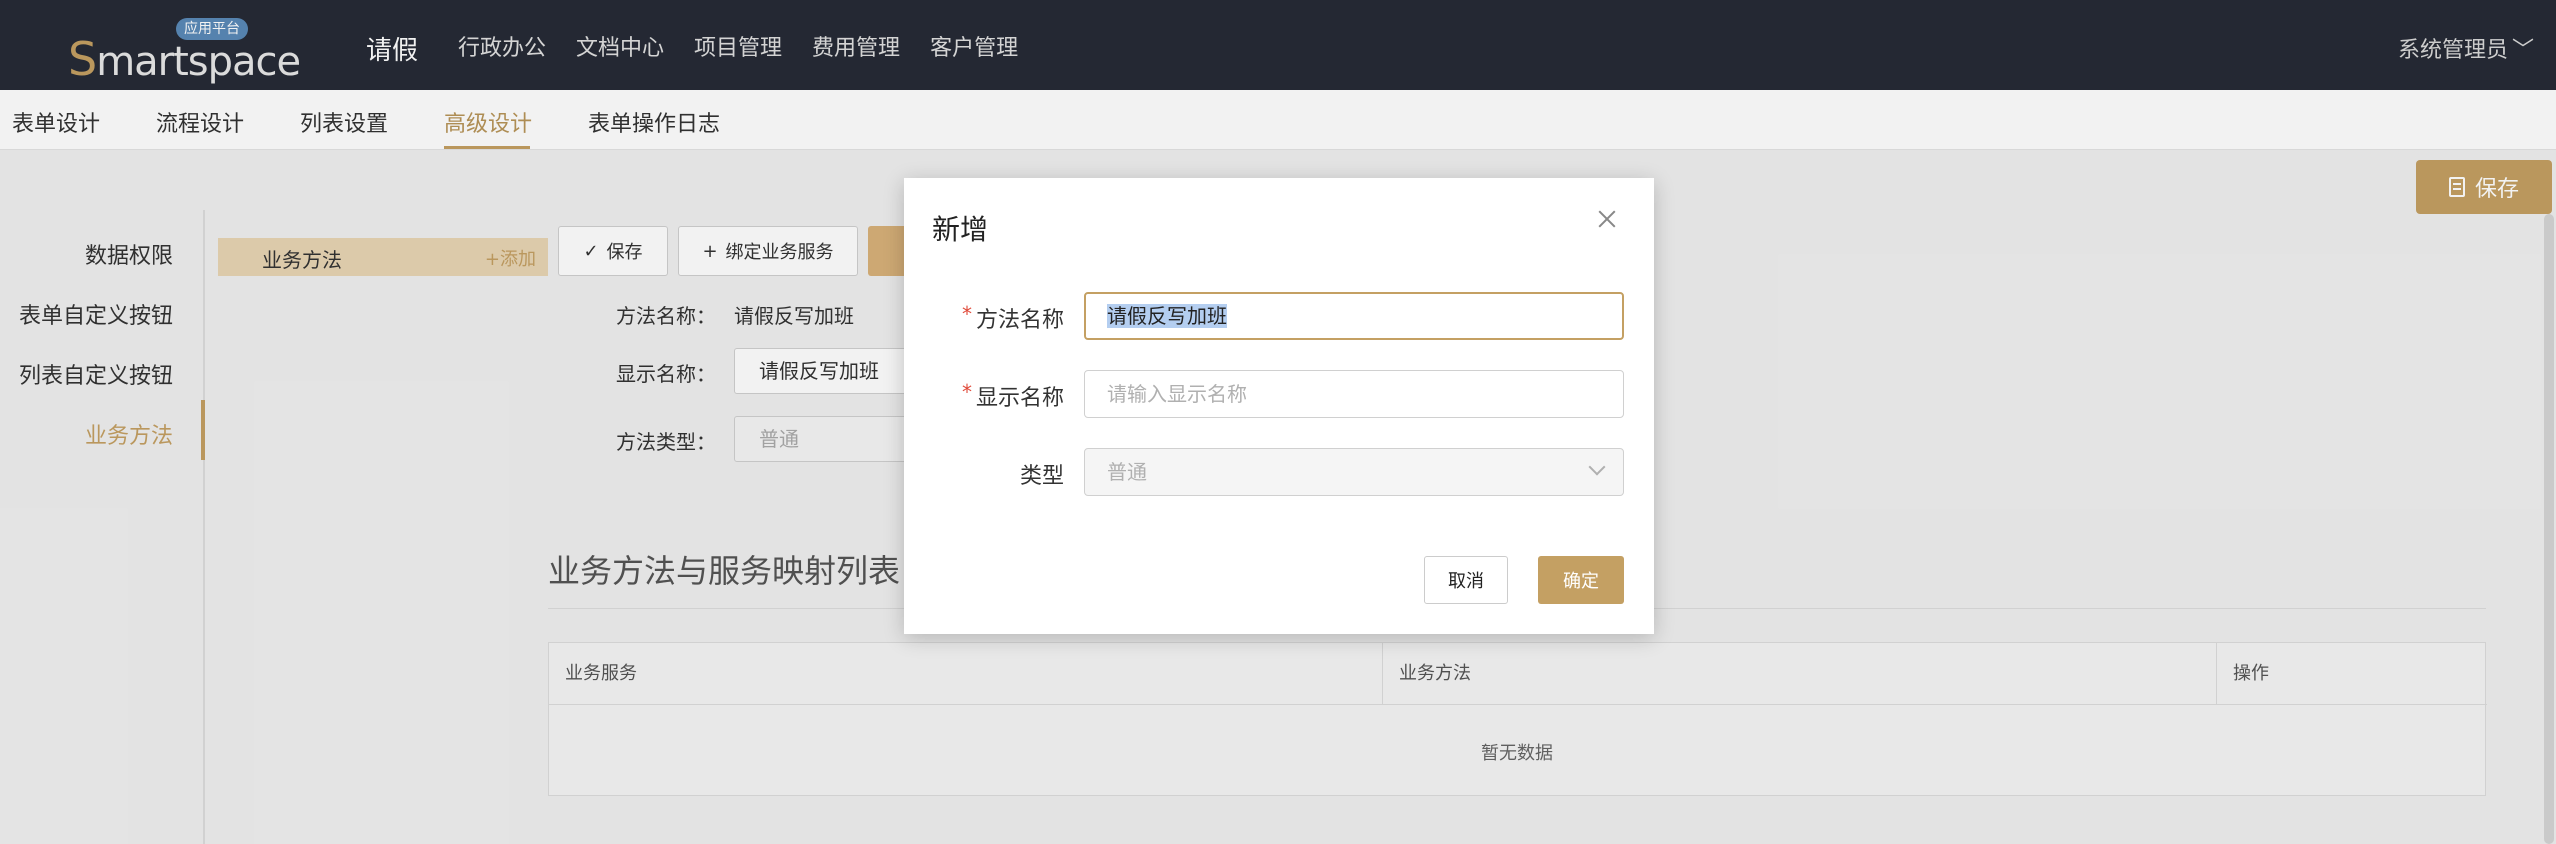 This screenshot has height=844, width=2556. Describe the element at coordinates (1354, 472) in the screenshot. I see `type-select: 普通` at that location.